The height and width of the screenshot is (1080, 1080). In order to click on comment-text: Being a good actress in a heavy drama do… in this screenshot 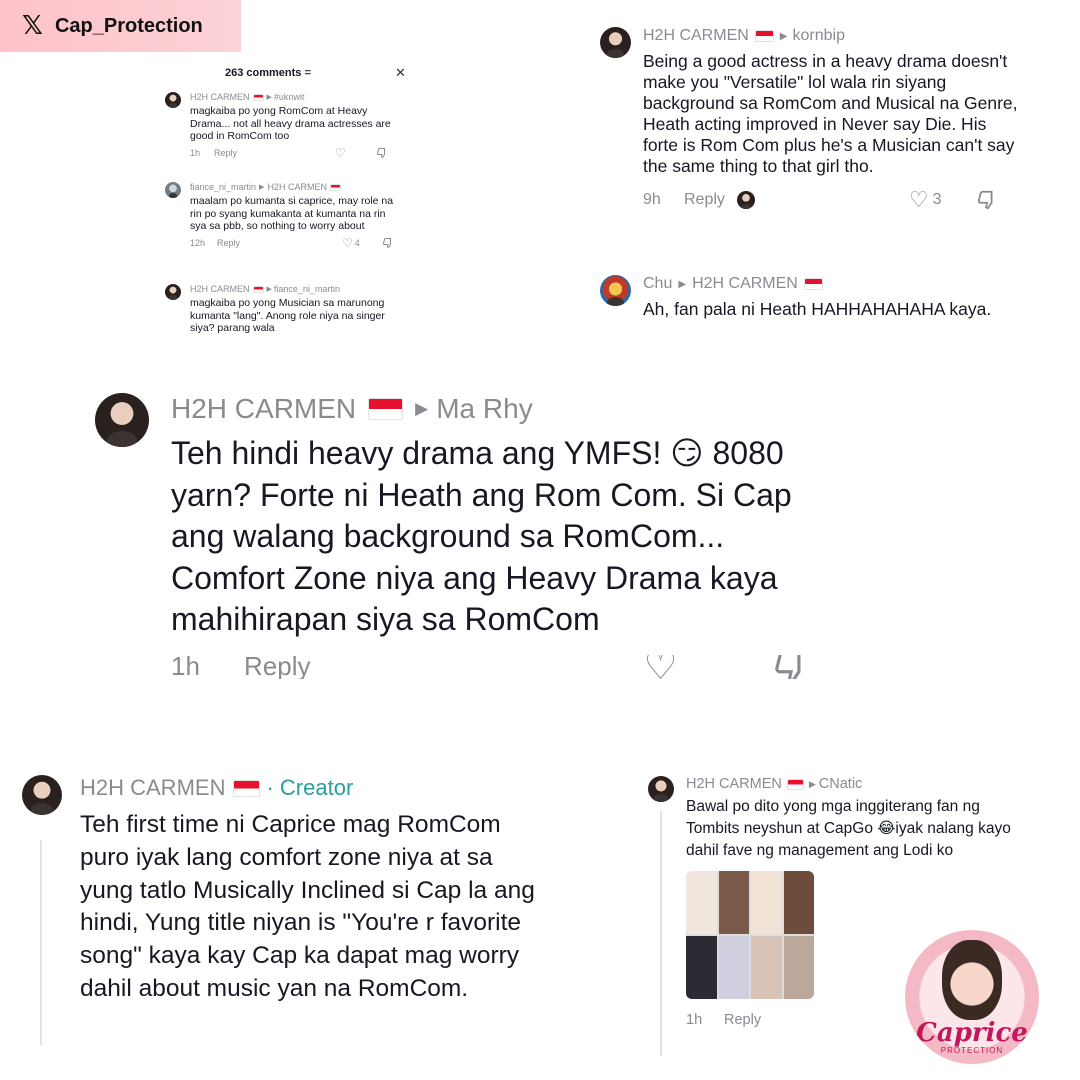, I will do `click(830, 113)`.